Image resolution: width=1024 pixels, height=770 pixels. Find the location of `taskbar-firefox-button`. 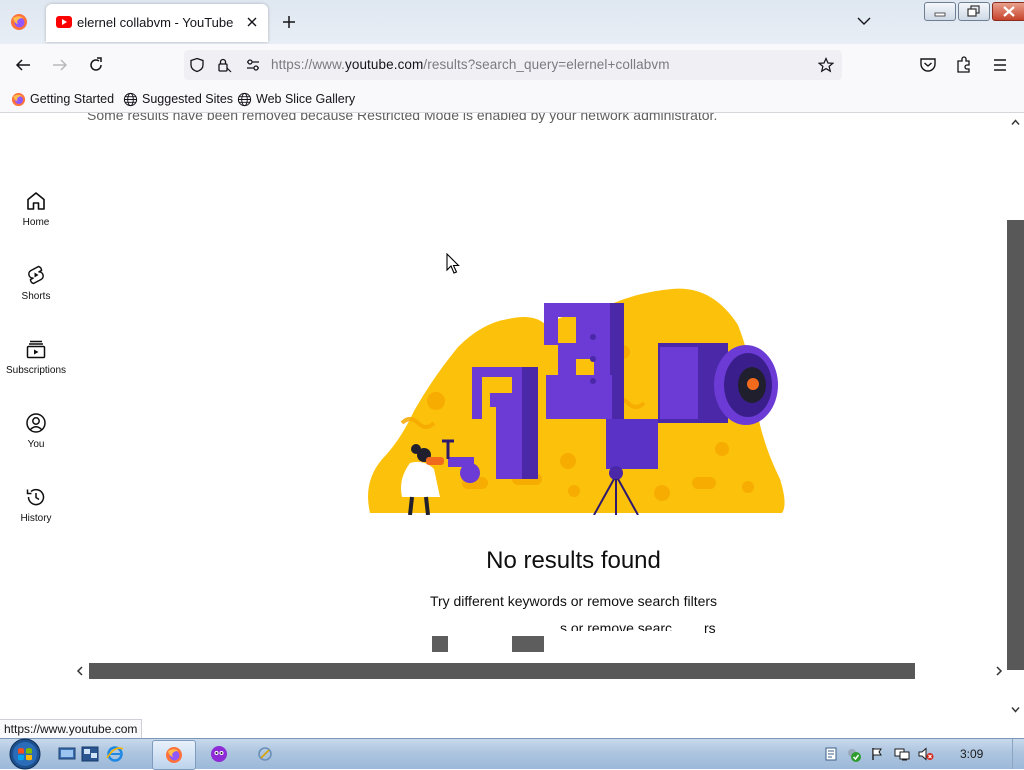

taskbar-firefox-button is located at coordinates (174, 755).